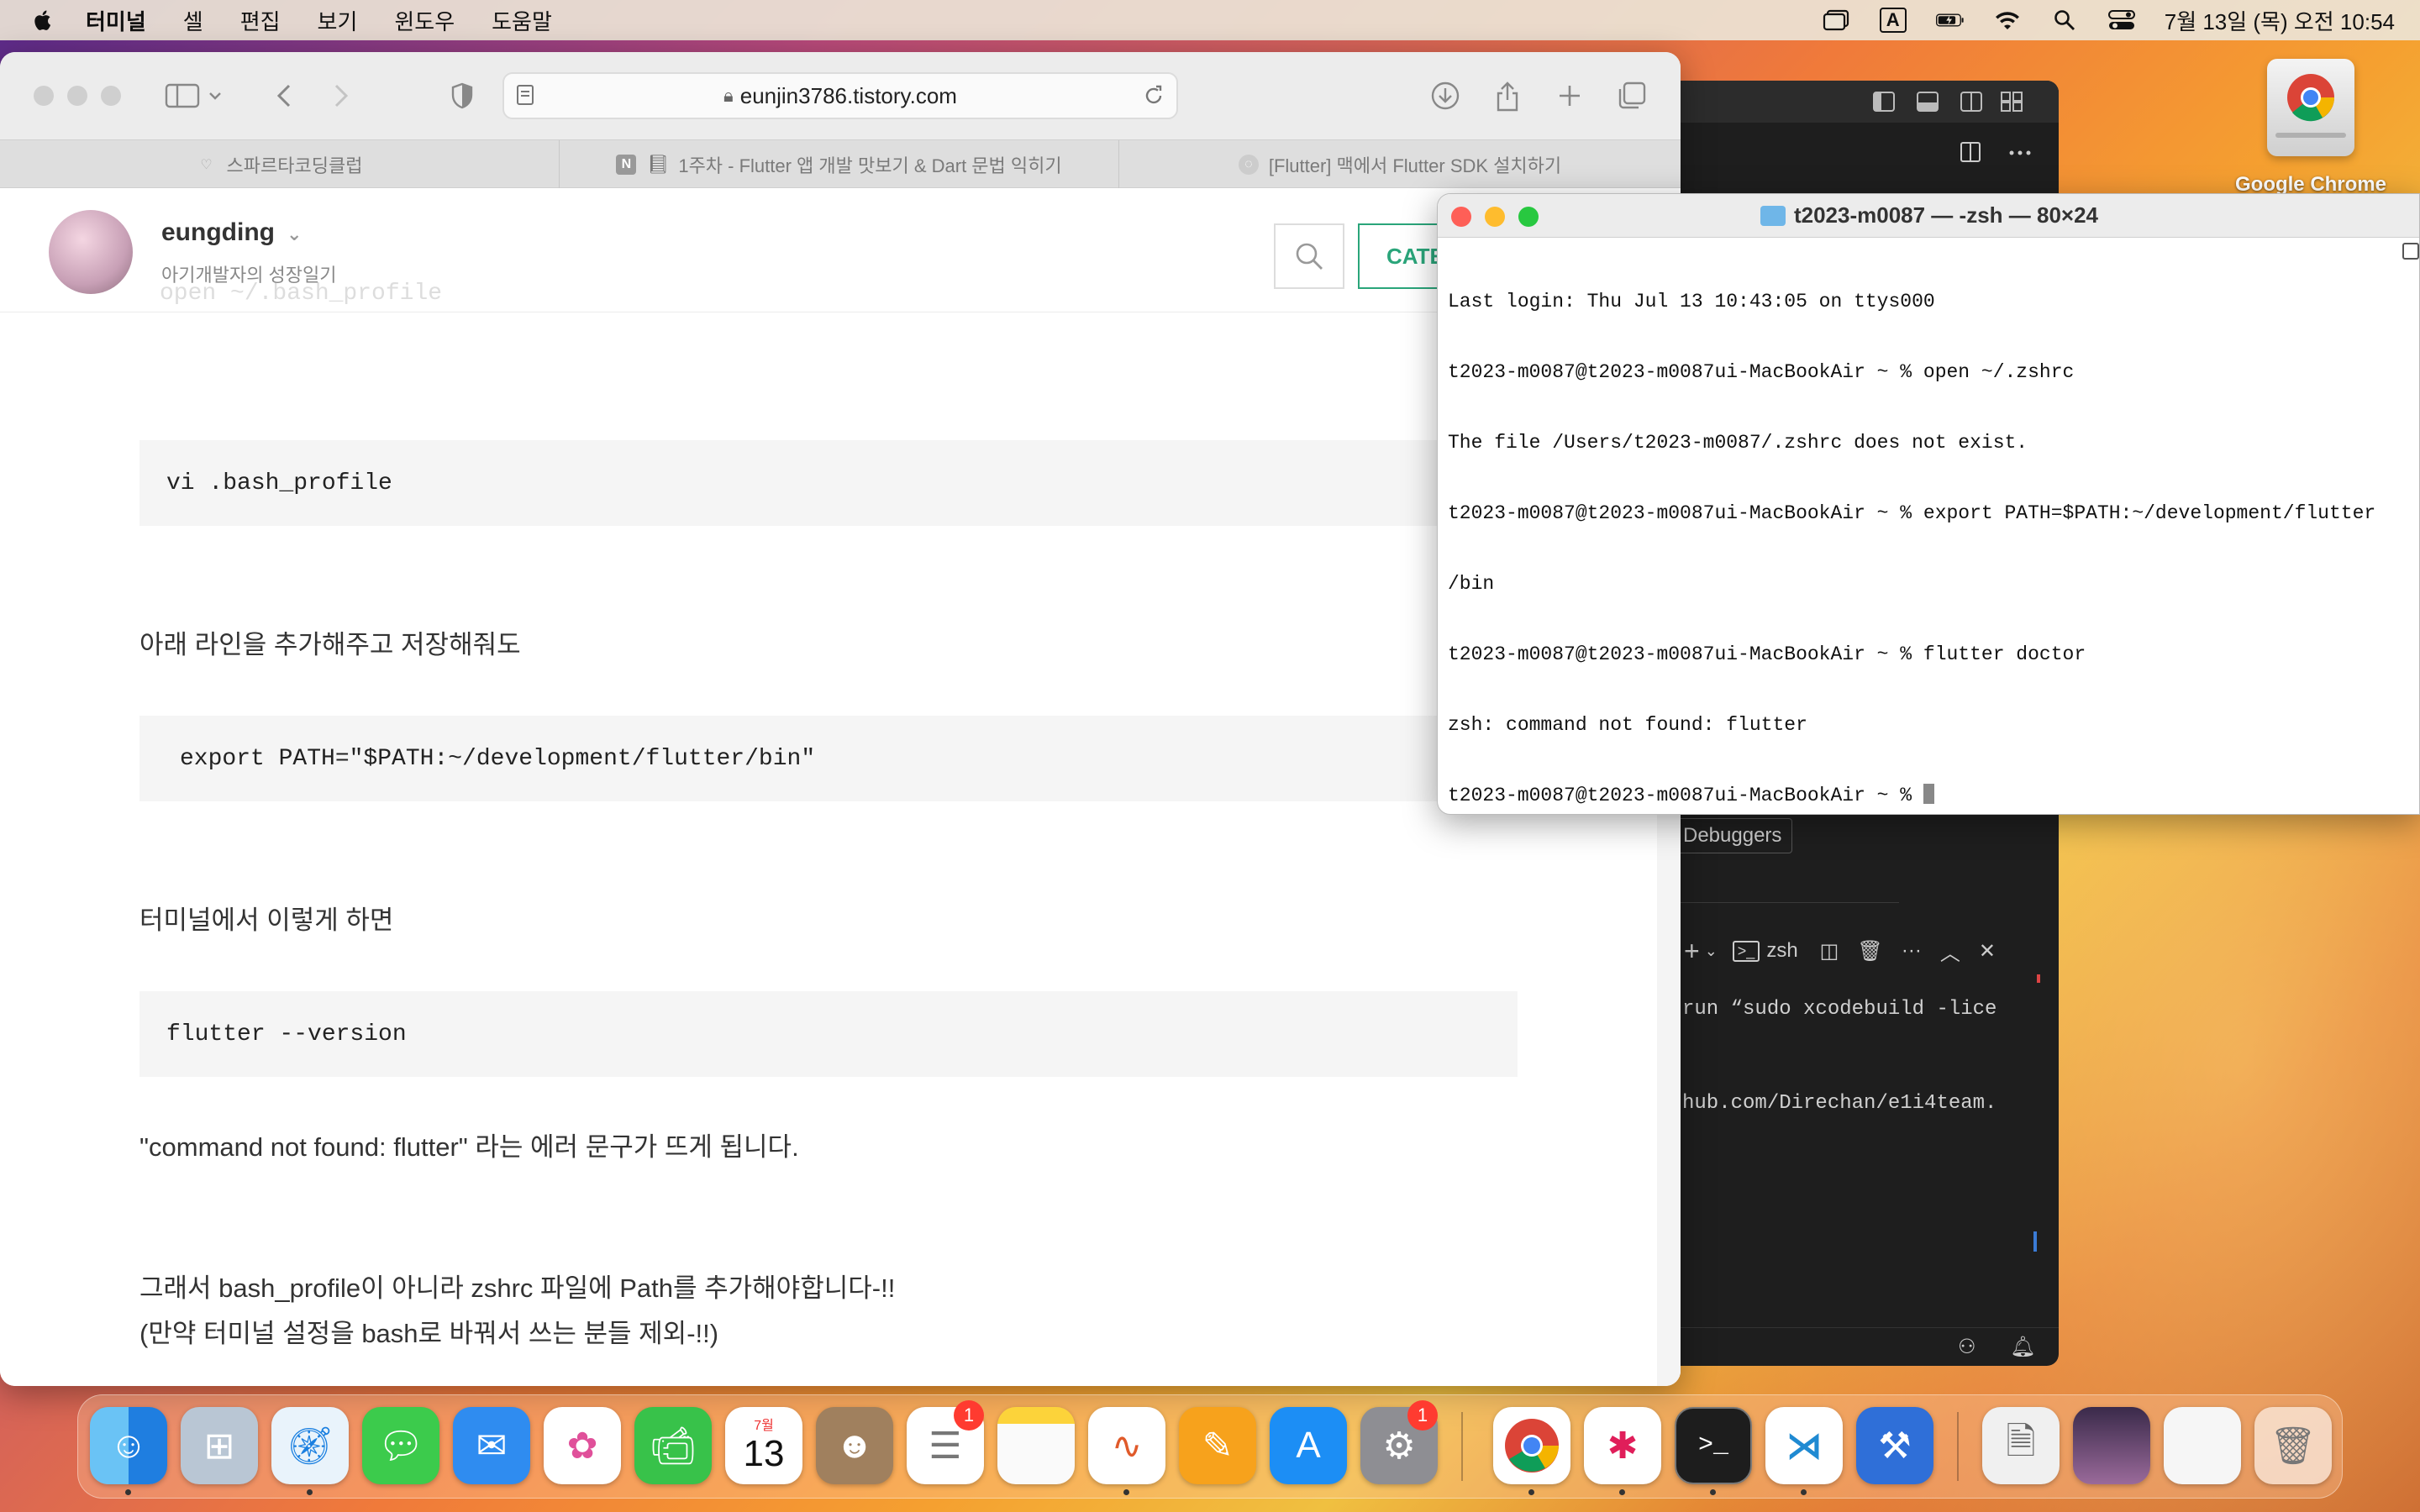 The width and height of the screenshot is (2420, 1512). What do you see at coordinates (1126, 1445) in the screenshot?
I see `freeform-icon: ∿` at bounding box center [1126, 1445].